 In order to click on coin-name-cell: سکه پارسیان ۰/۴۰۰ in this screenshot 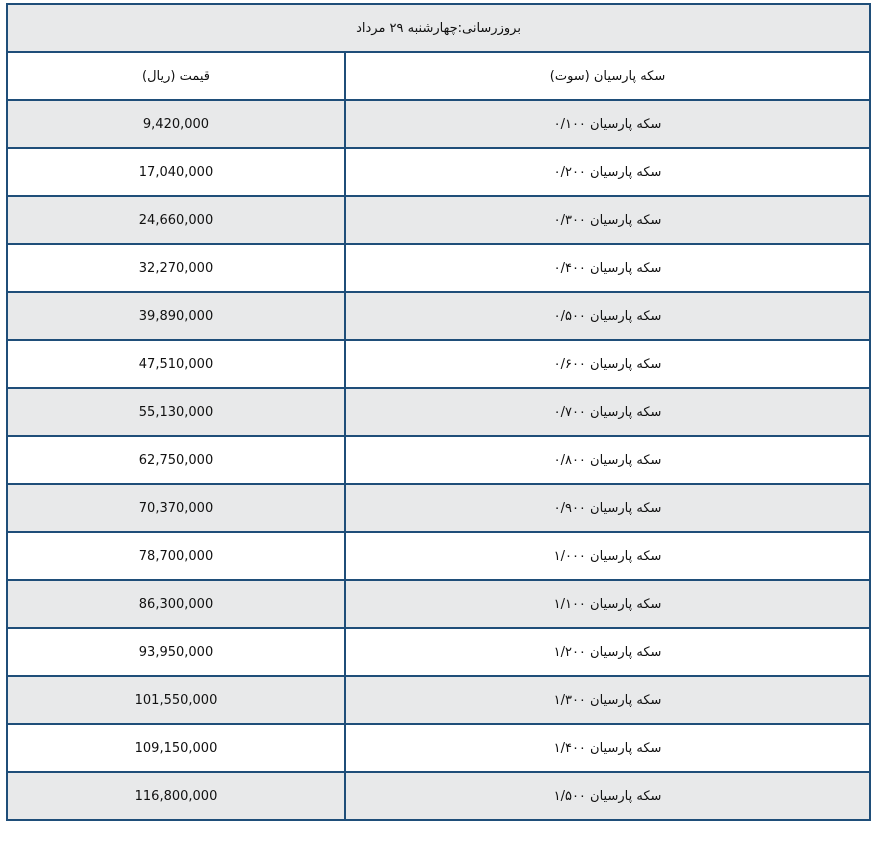, I will do `click(607, 268)`.